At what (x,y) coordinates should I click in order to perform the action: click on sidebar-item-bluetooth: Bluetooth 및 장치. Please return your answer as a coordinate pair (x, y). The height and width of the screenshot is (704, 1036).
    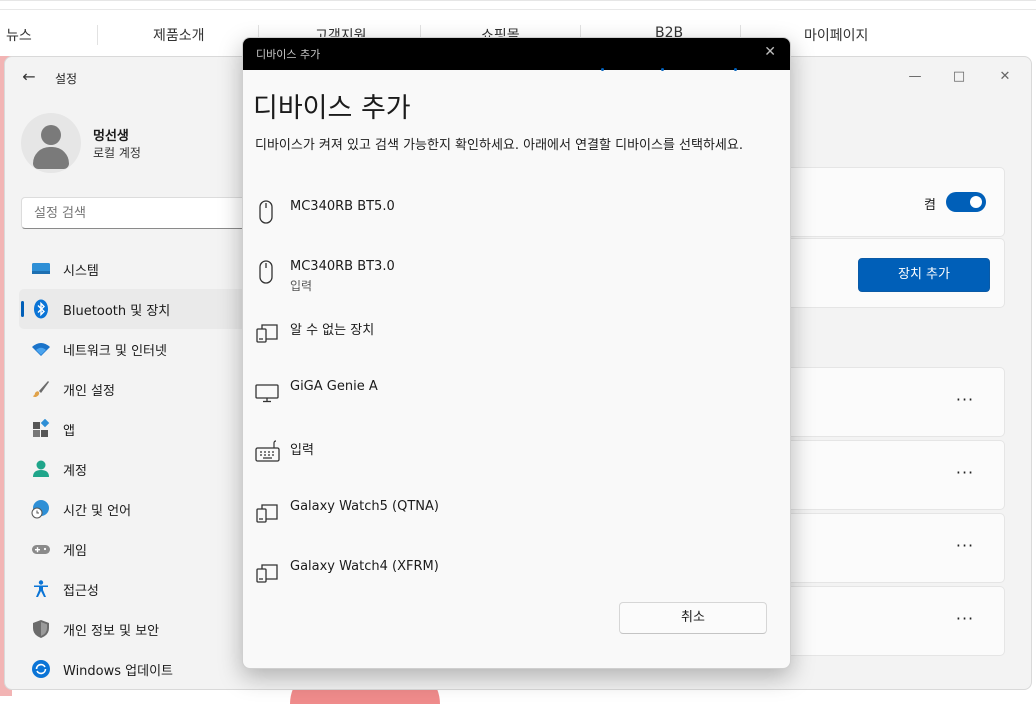
    Looking at the image, I should click on (139, 309).